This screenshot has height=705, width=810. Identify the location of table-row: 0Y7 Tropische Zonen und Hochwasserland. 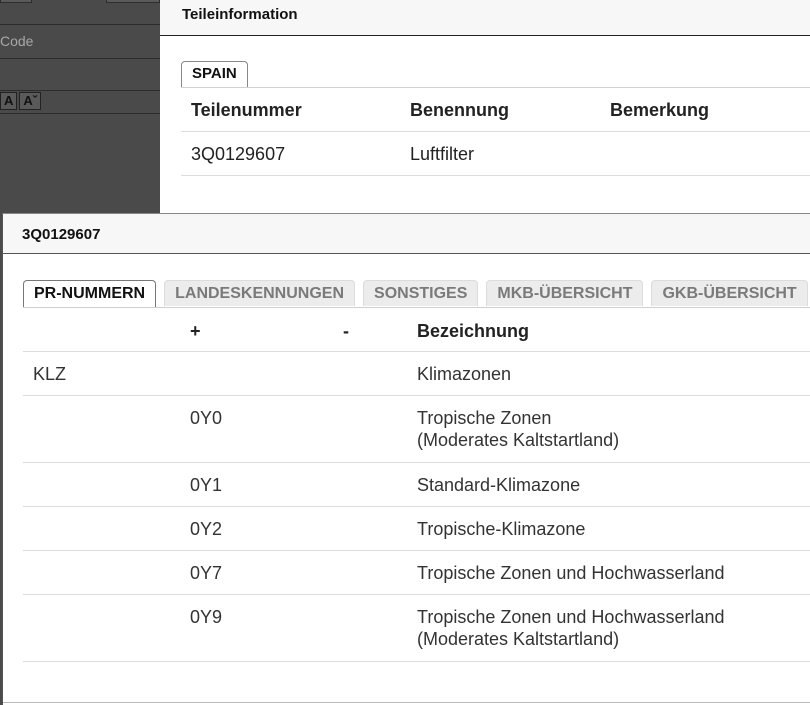
(416, 573).